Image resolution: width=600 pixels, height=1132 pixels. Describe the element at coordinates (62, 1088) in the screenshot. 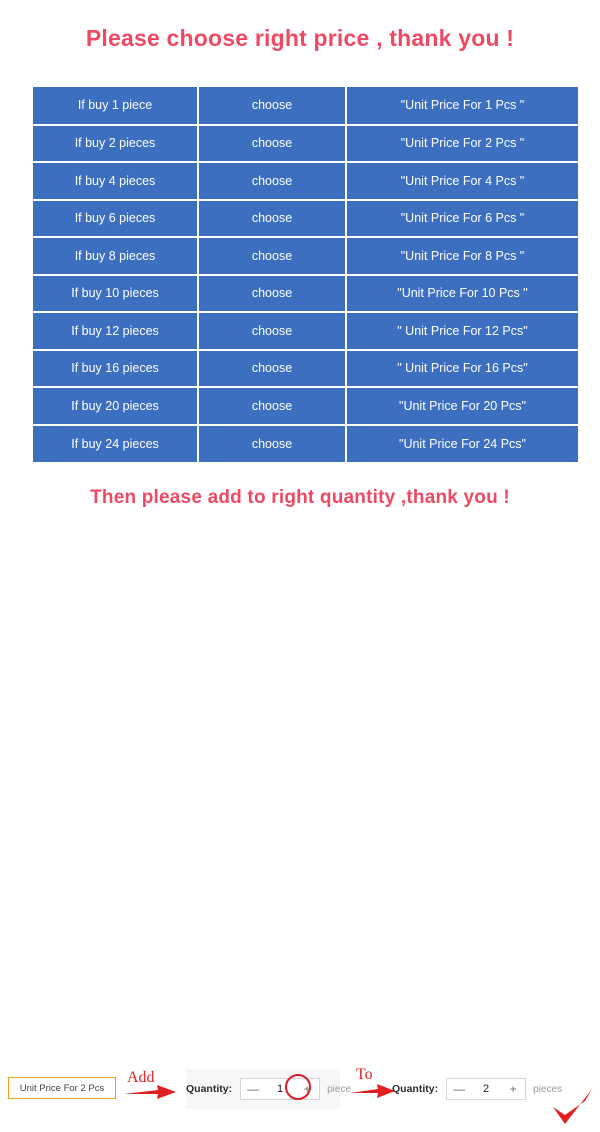

I see `selected-price-badge: Unit Price For 2 Pcs` at that location.